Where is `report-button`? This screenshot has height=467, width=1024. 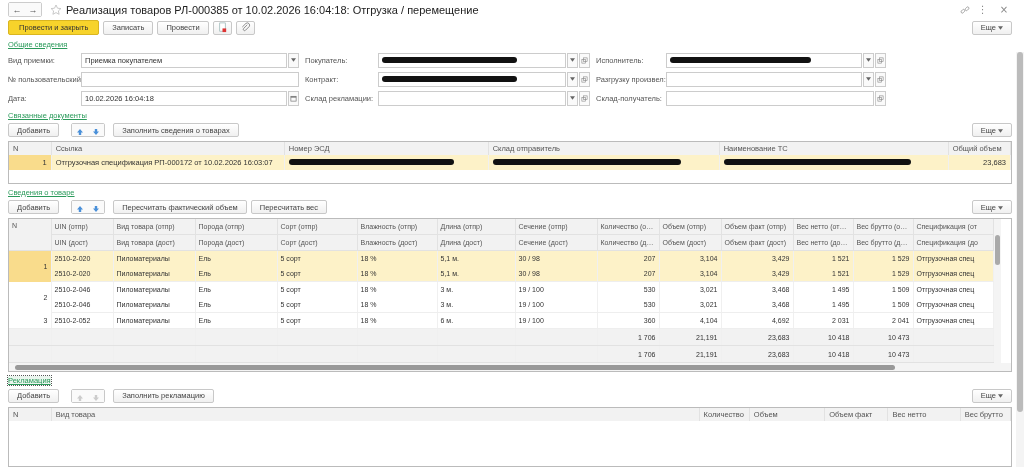
report-button is located at coordinates (222, 27).